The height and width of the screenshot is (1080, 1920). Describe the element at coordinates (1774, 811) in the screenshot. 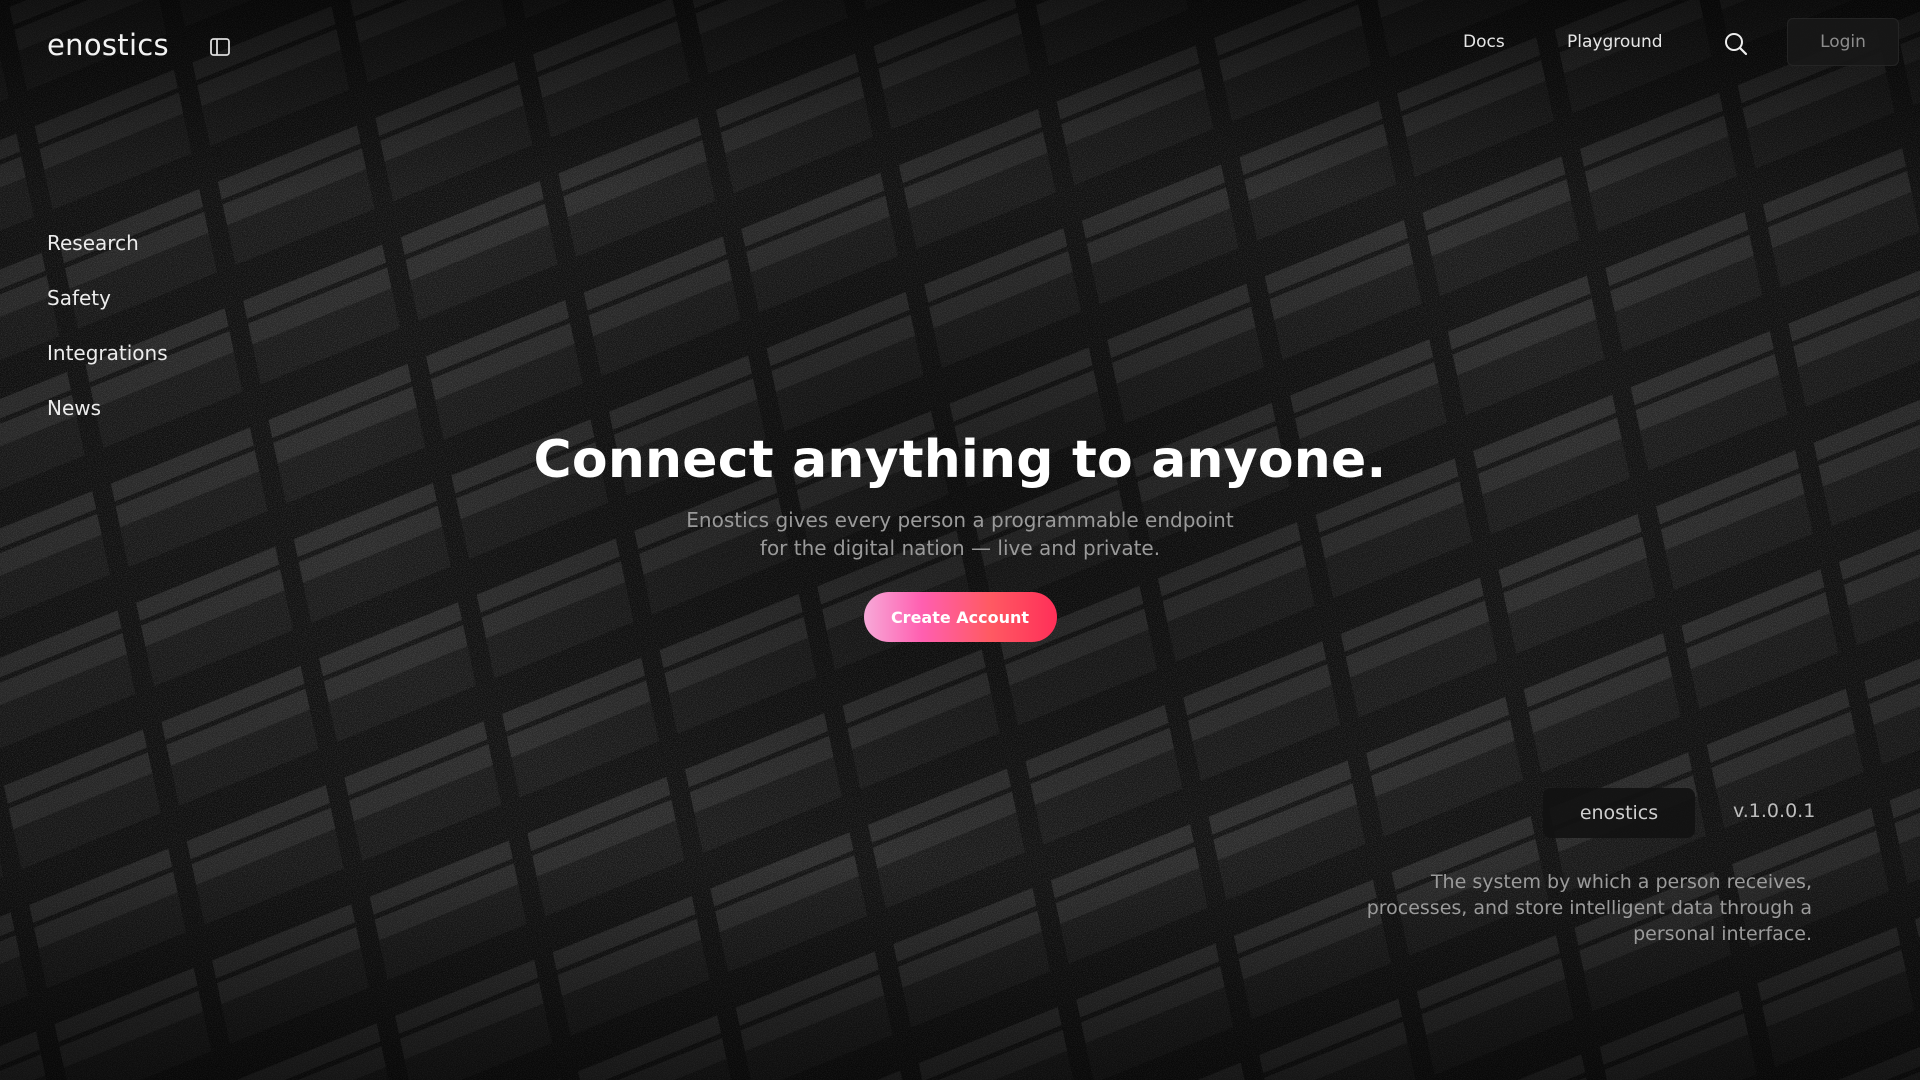

I see `version-label: v.1.0.0.1` at that location.